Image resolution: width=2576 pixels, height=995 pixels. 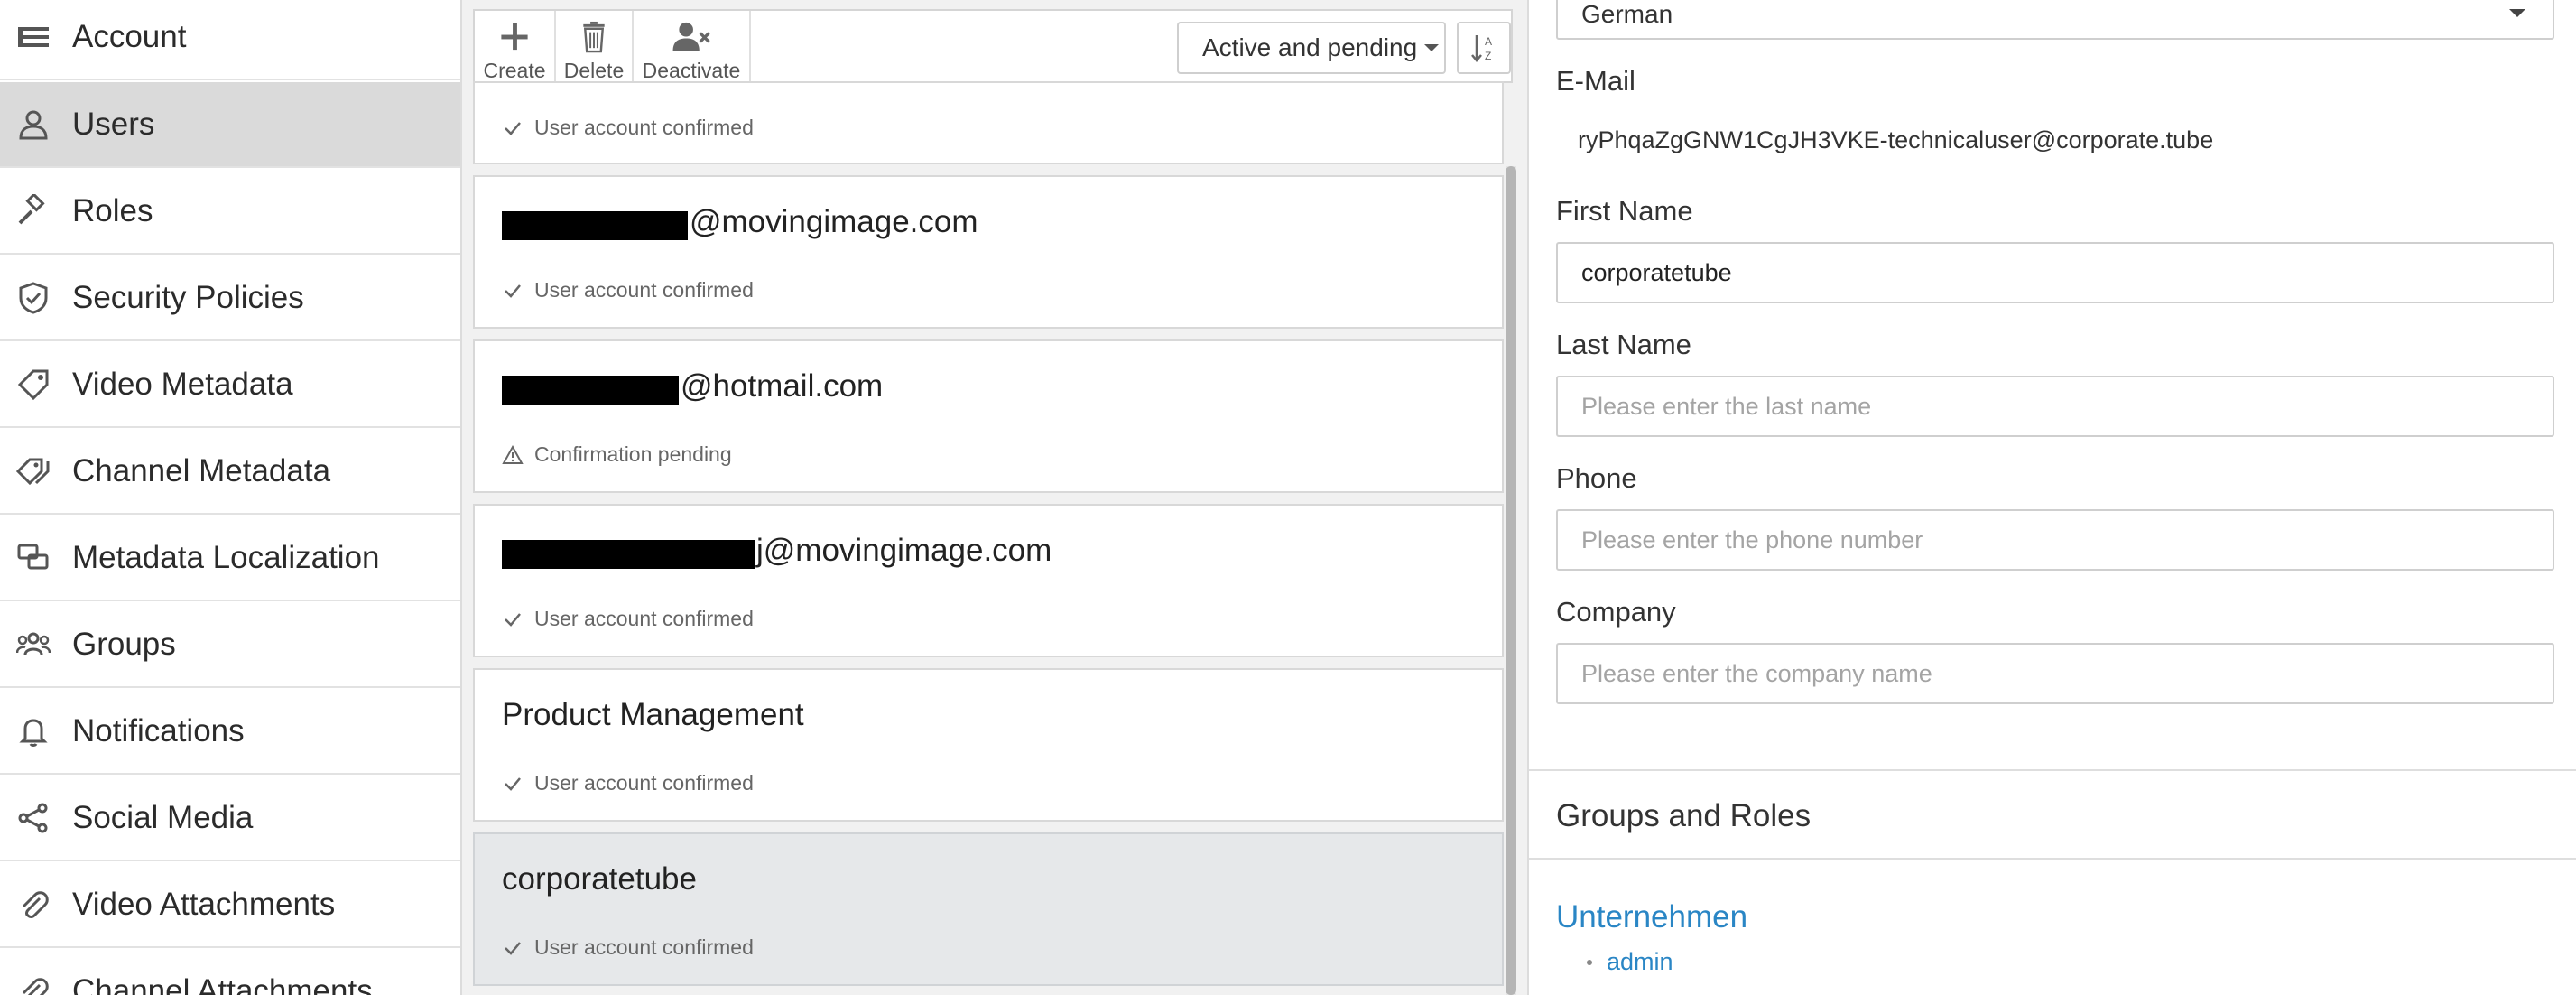 What do you see at coordinates (514, 70) in the screenshot?
I see `create-label: Create` at bounding box center [514, 70].